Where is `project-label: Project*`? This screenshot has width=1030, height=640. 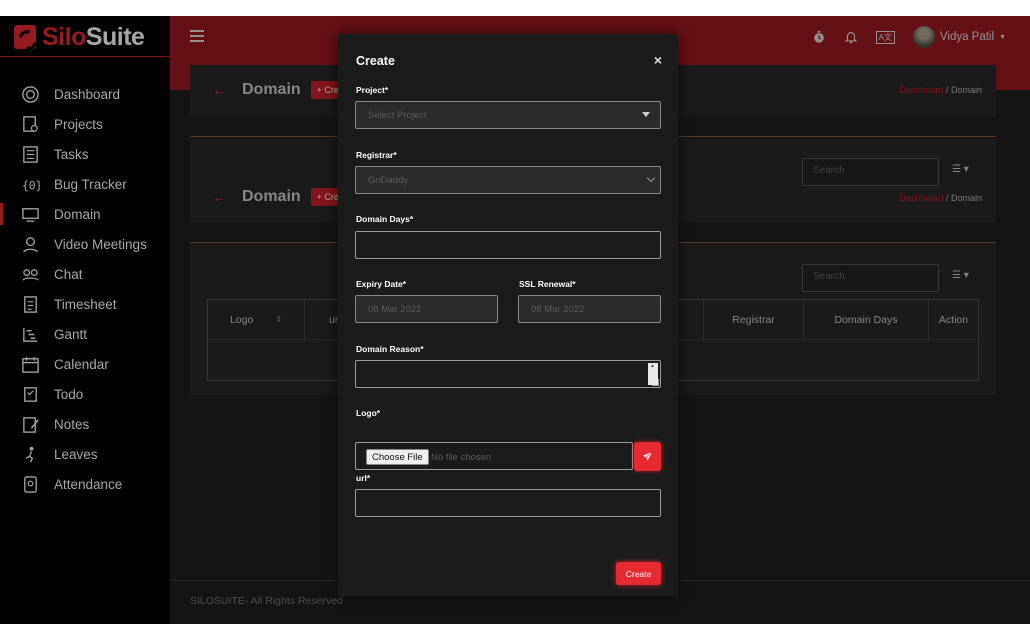
project-label: Project* is located at coordinates (372, 90).